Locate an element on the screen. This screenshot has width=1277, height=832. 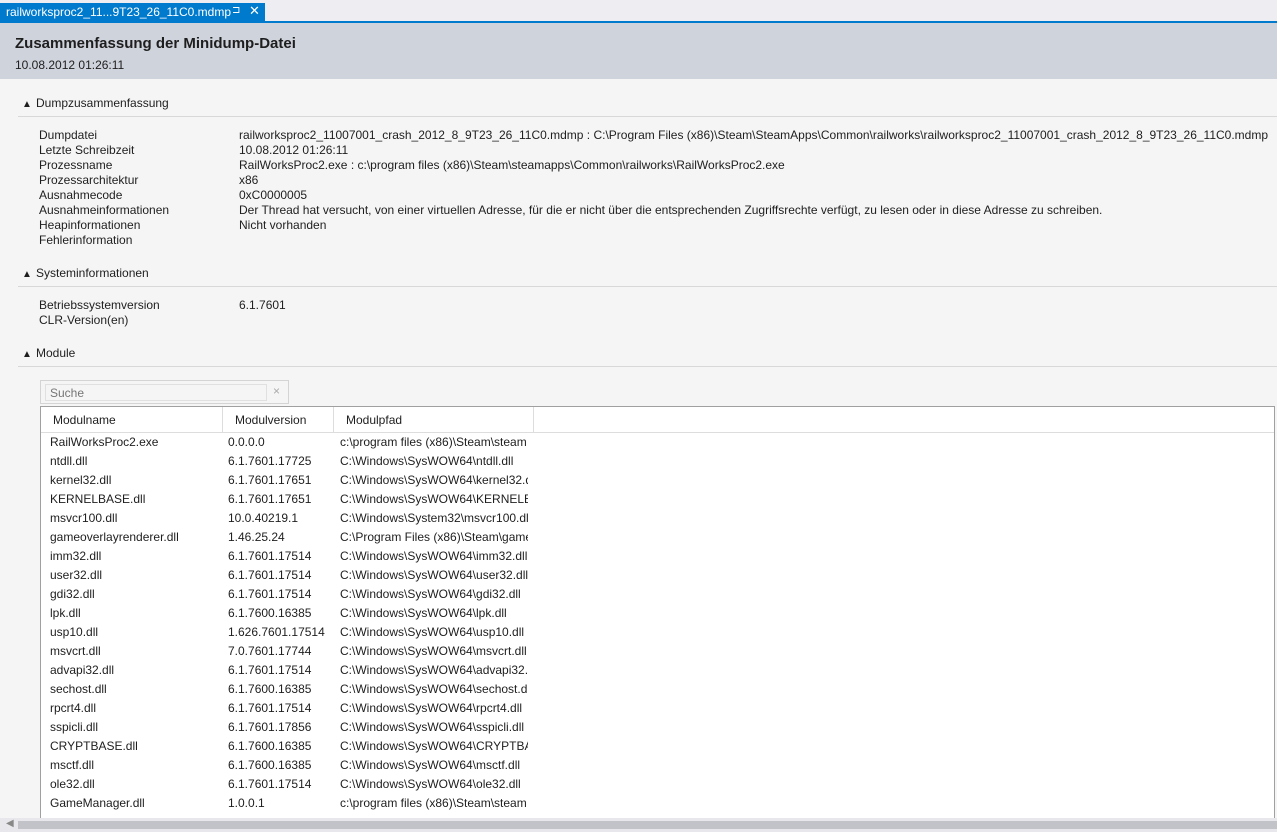
module-name: ntdll.dll is located at coordinates (69, 461).